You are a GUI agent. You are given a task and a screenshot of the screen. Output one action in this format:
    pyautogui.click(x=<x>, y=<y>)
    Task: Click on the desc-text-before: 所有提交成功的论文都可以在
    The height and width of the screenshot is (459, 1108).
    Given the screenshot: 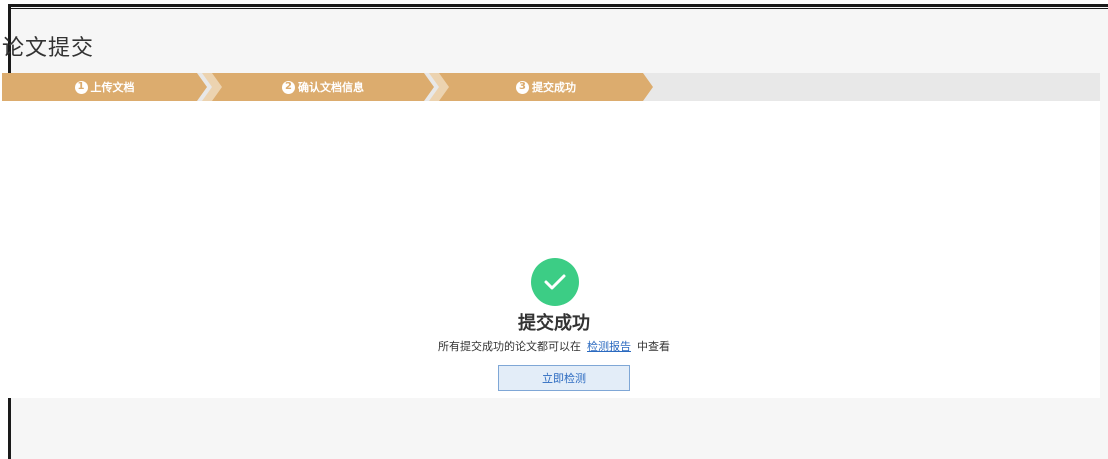 What is the action you would take?
    pyautogui.click(x=509, y=346)
    